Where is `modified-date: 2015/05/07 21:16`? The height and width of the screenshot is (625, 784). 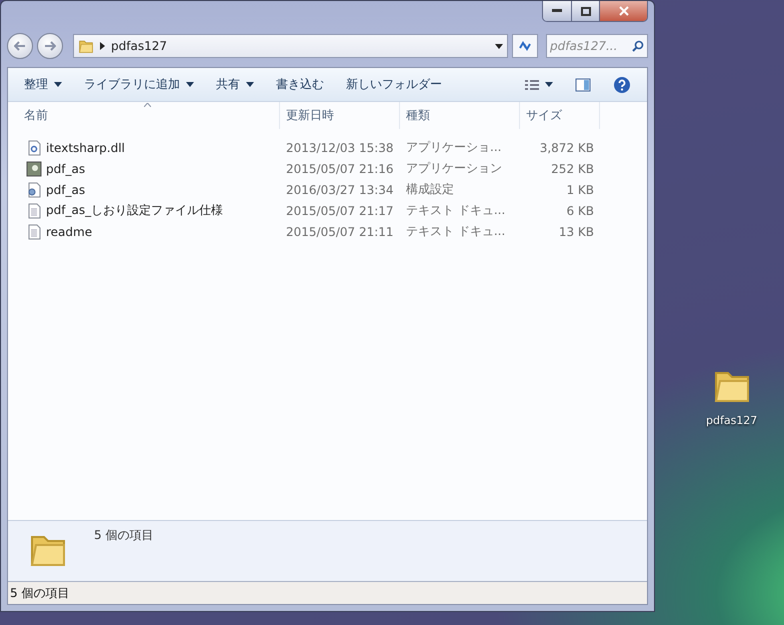
modified-date: 2015/05/07 21:16 is located at coordinates (340, 169).